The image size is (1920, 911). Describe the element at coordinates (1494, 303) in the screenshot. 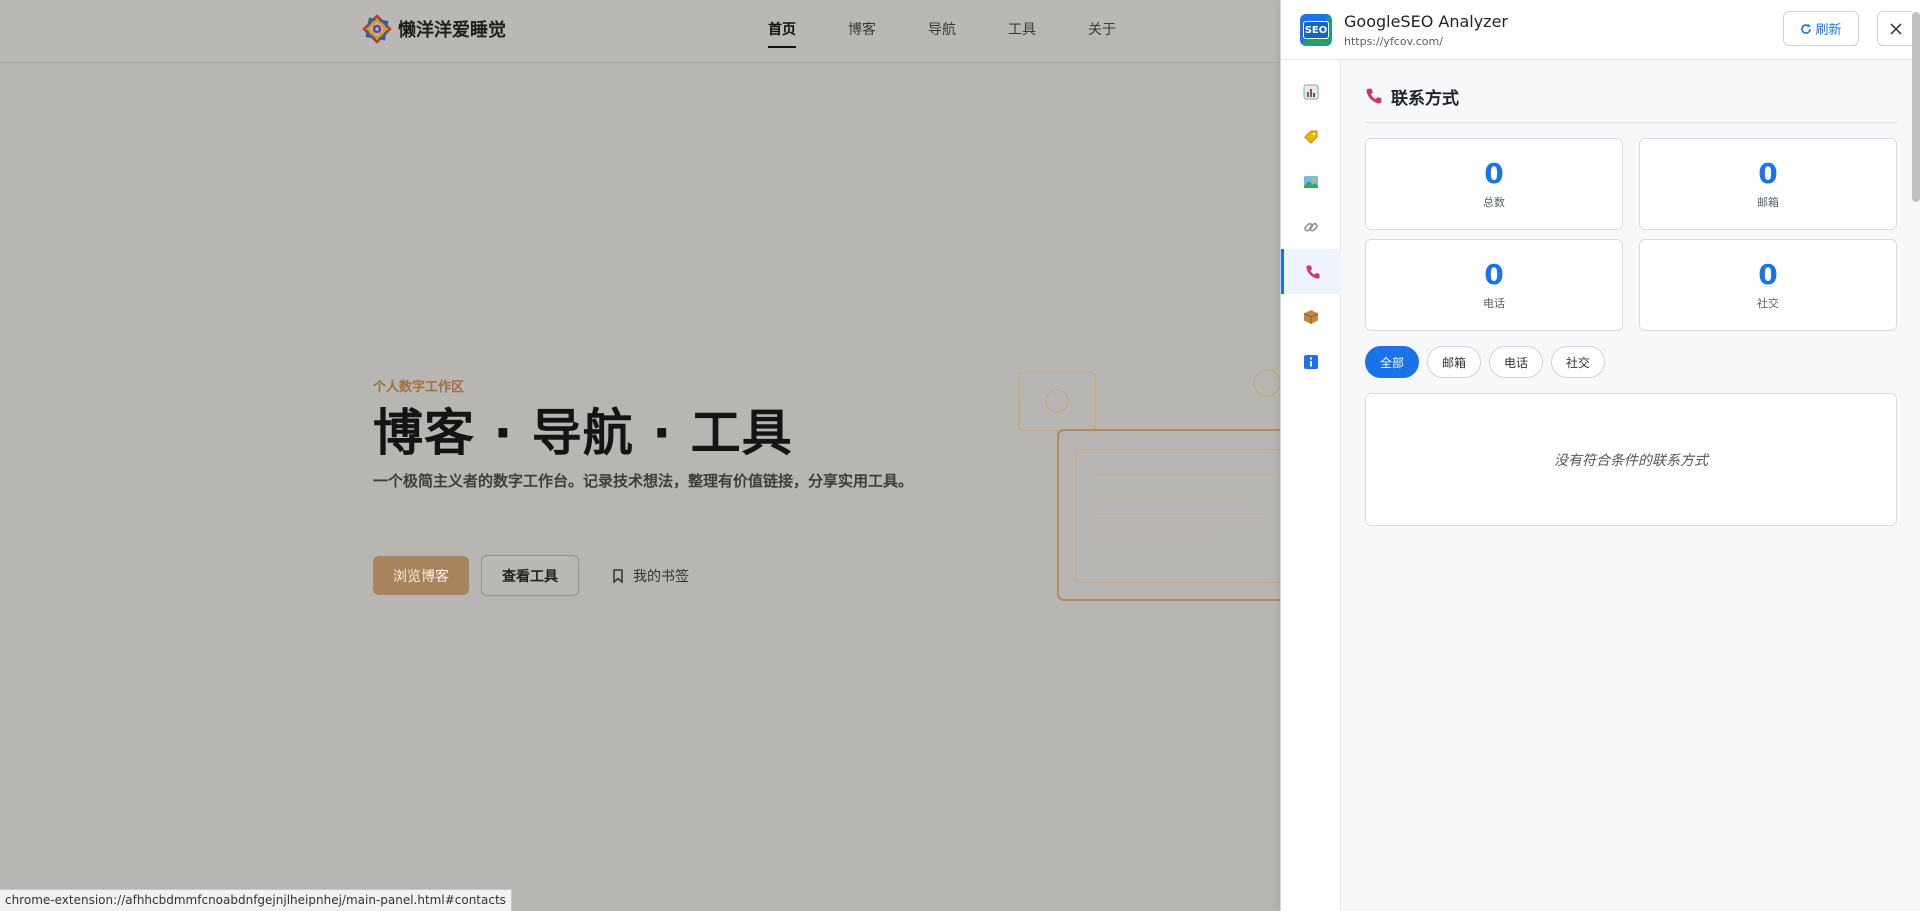

I see `stat-label: 电话` at that location.